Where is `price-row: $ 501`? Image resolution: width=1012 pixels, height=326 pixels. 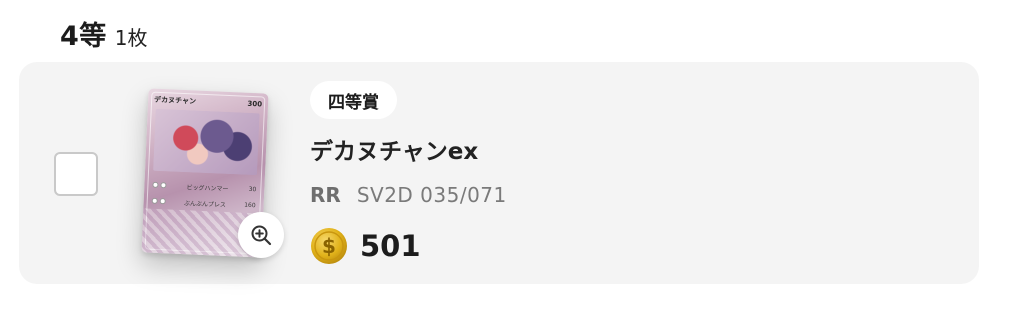 price-row: $ 501 is located at coordinates (365, 246).